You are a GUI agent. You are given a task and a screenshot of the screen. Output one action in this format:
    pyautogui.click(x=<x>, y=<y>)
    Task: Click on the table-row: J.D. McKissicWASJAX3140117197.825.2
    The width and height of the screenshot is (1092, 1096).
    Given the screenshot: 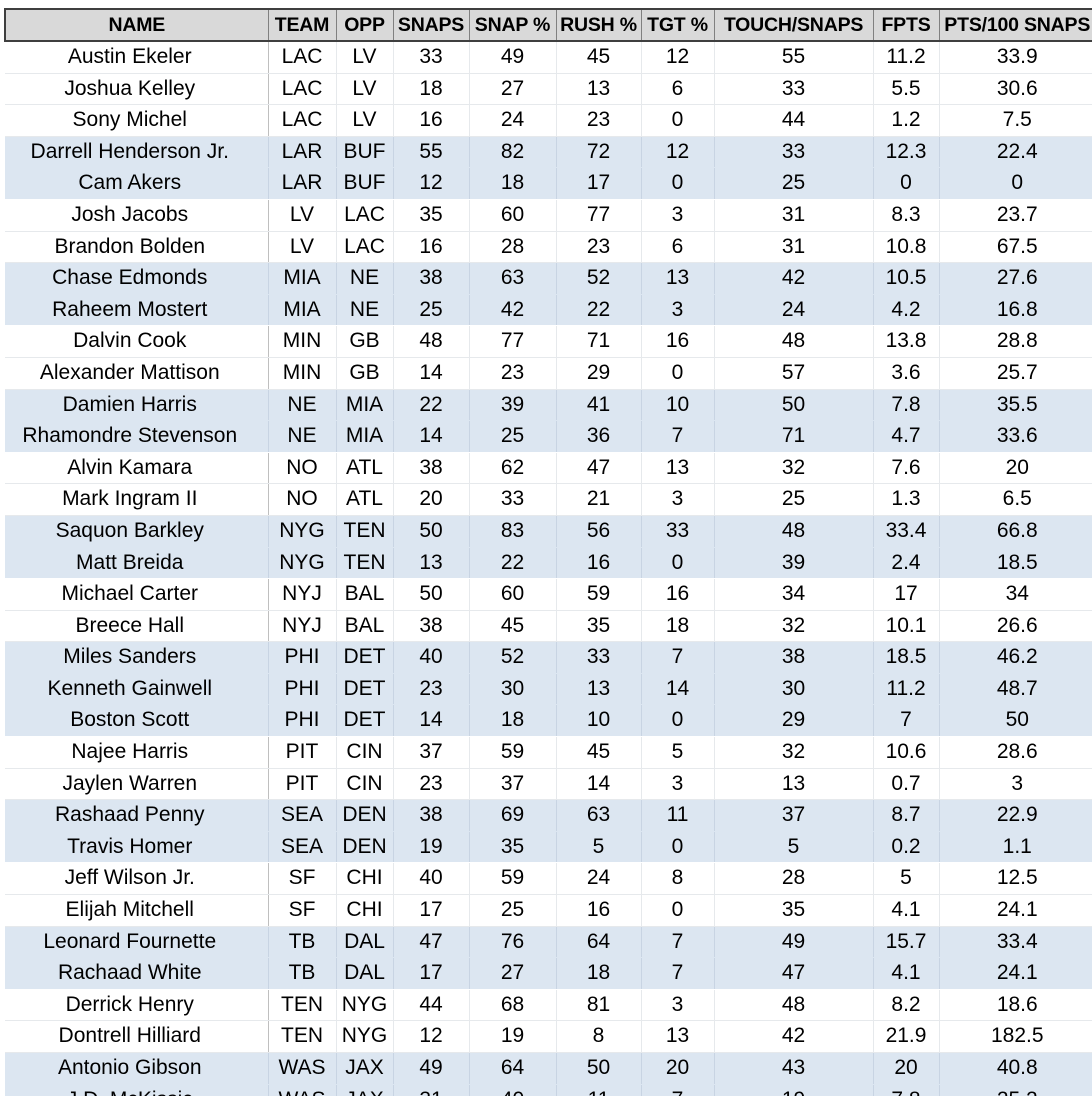 What is the action you would take?
    pyautogui.click(x=548, y=1090)
    